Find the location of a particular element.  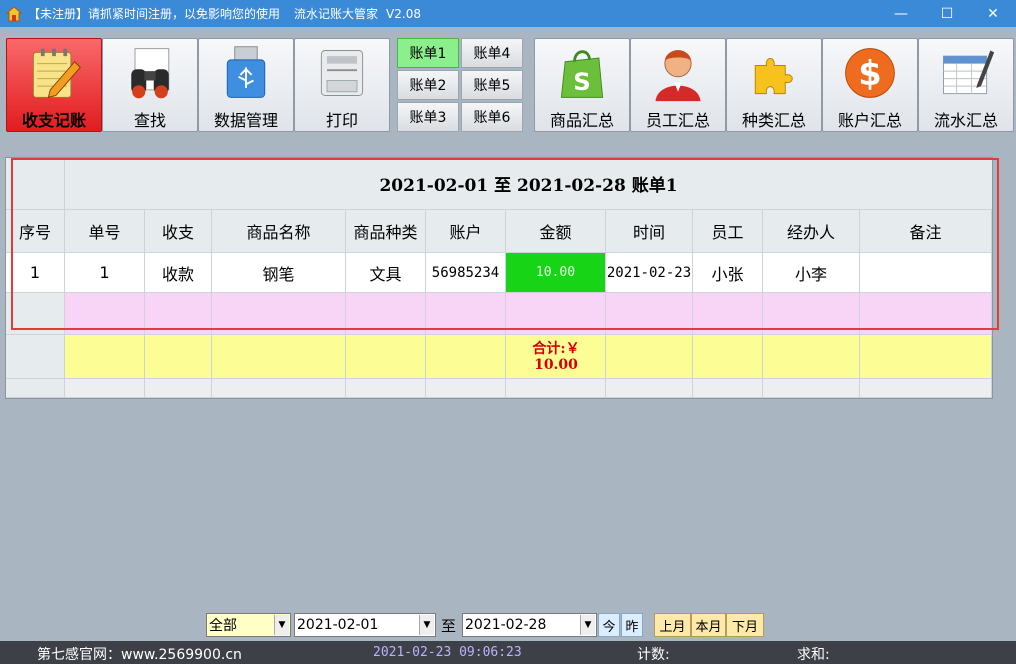

total-amount: 合计:￥ 10.00 is located at coordinates (556, 357).